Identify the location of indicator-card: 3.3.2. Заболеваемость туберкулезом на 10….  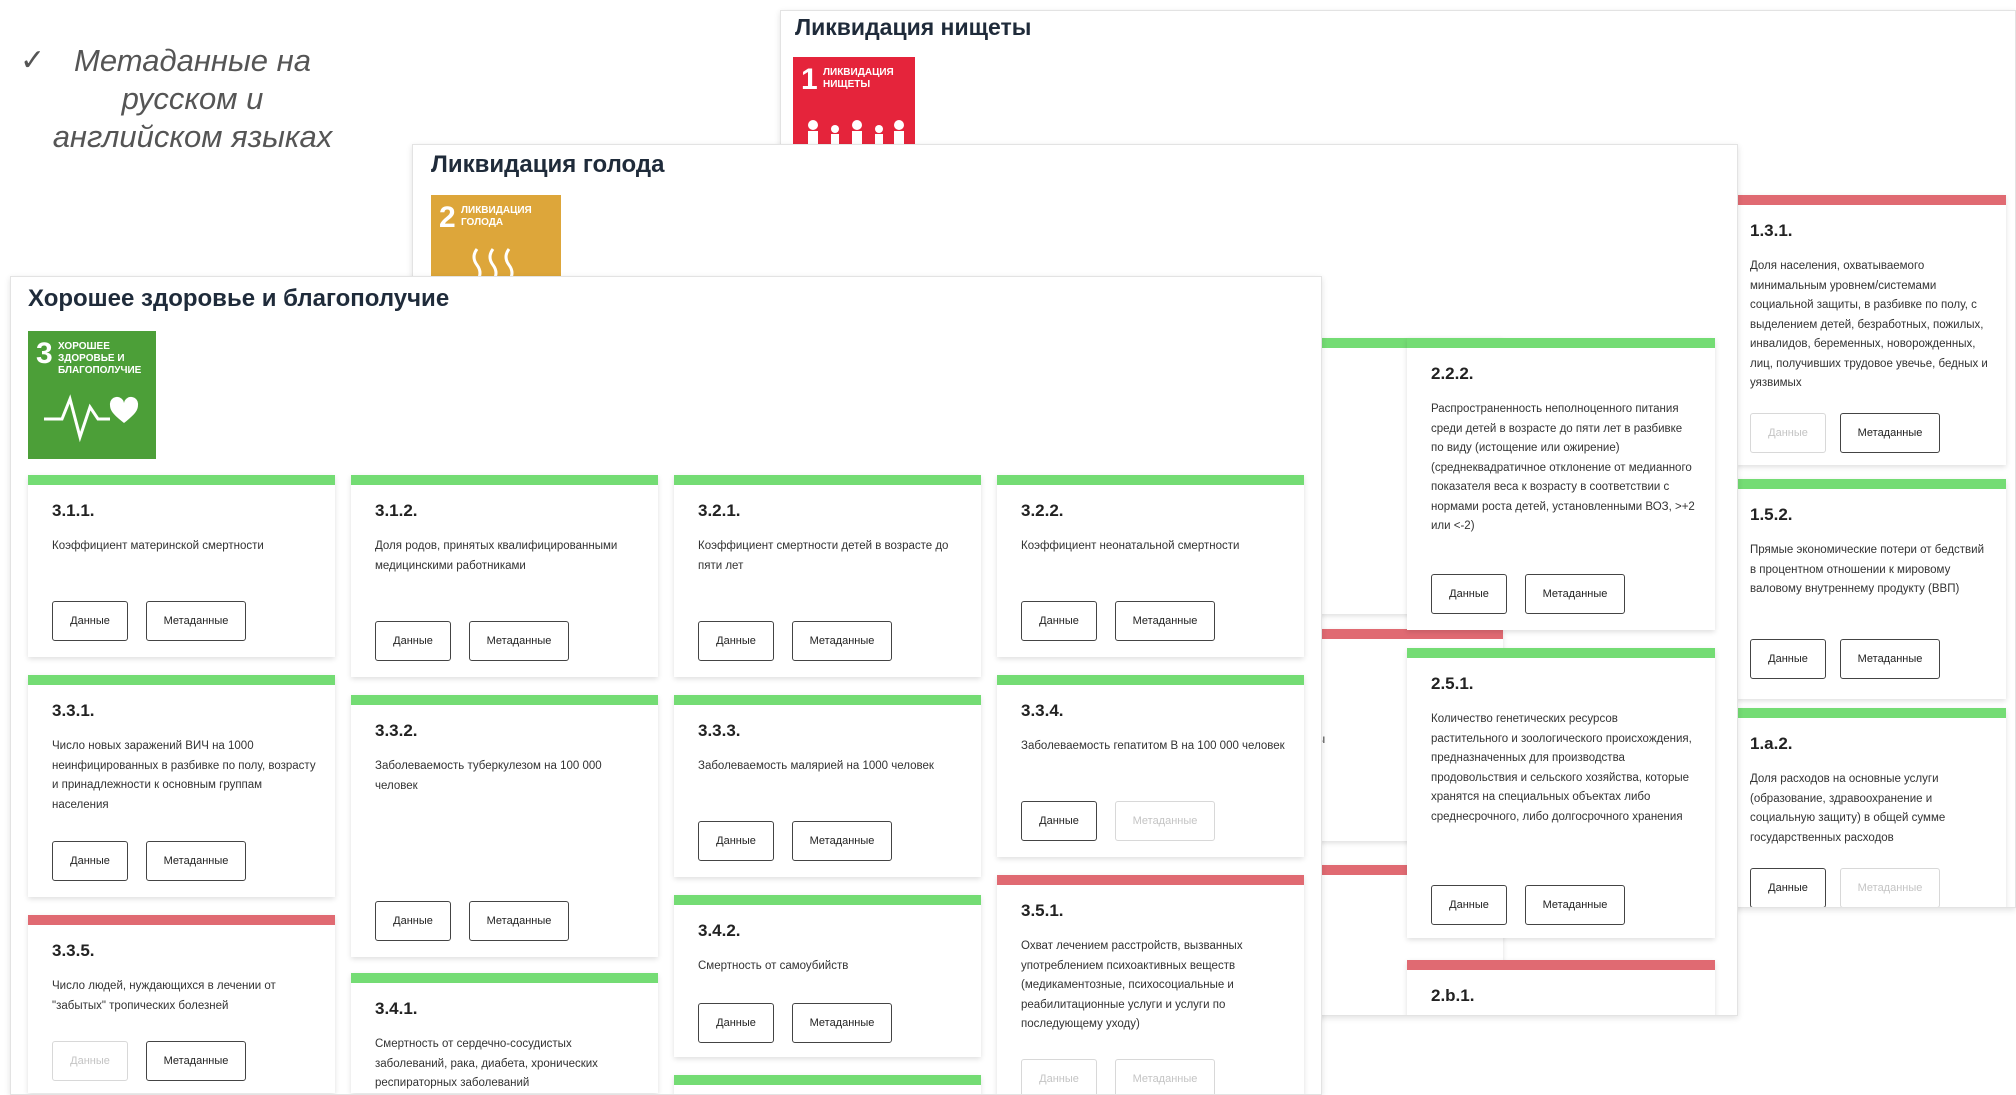
(504, 826).